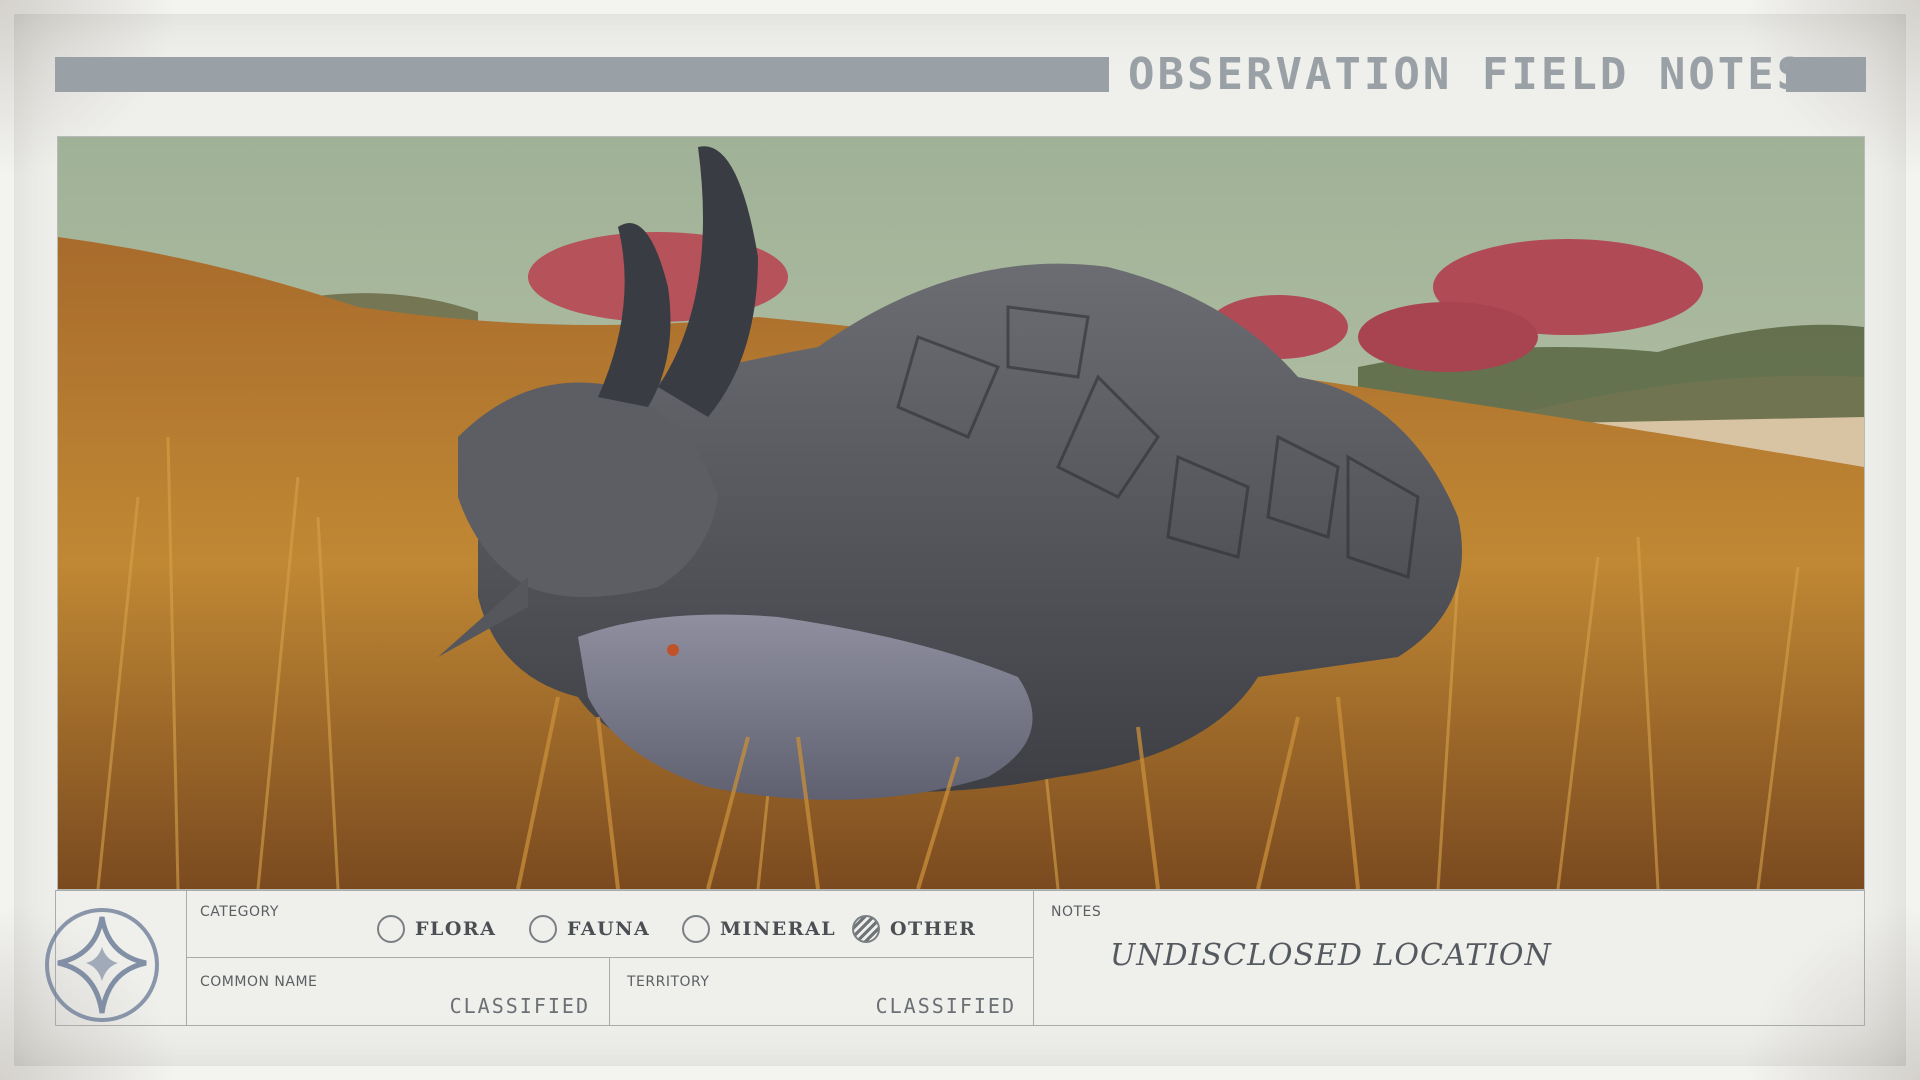  Describe the element at coordinates (259, 982) in the screenshot. I see `common-name-label: COMMON NAME` at that location.